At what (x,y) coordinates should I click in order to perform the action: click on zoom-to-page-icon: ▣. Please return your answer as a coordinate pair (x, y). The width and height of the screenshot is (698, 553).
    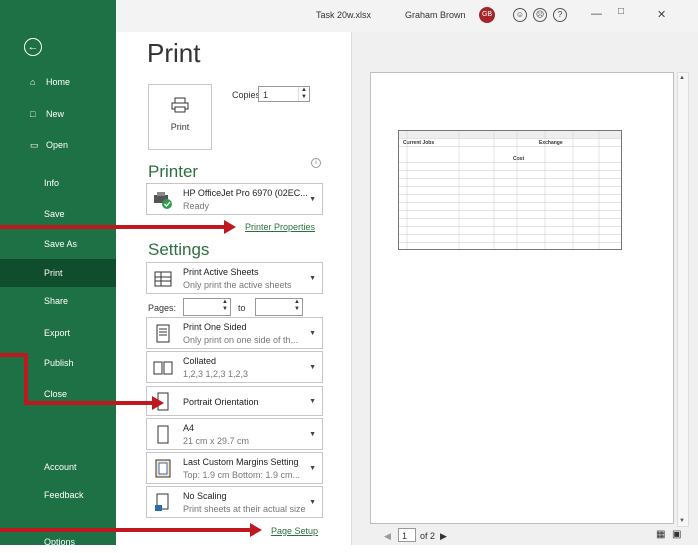
    Looking at the image, I should click on (676, 534).